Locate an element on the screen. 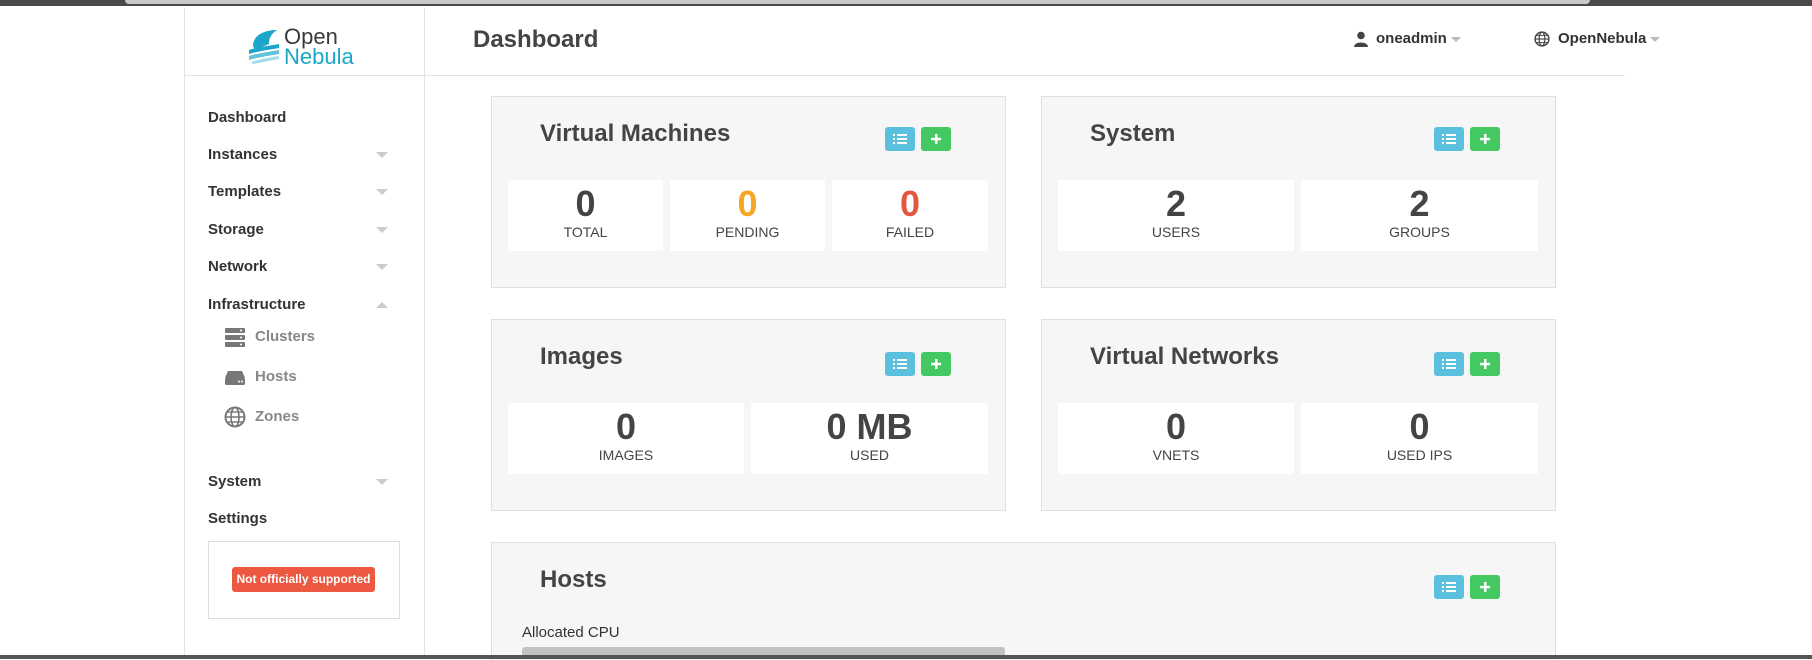 The image size is (1812, 660). window-top-bar is located at coordinates (906, 3).